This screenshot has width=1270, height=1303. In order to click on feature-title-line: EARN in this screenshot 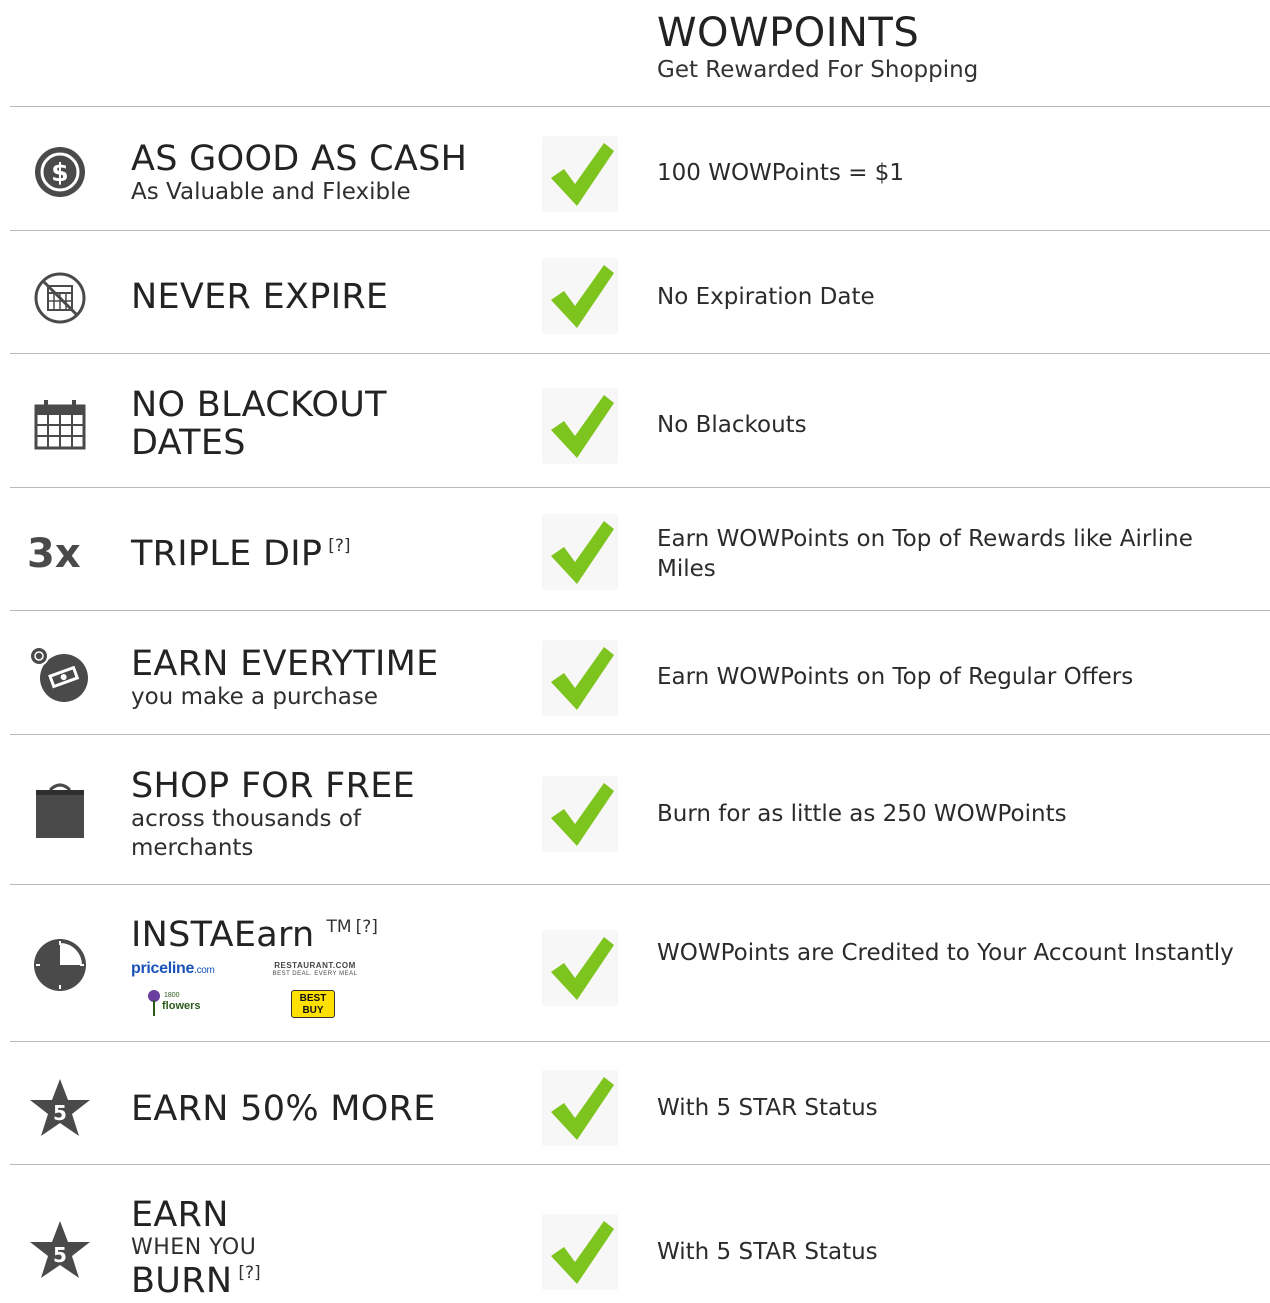, I will do `click(180, 1215)`.